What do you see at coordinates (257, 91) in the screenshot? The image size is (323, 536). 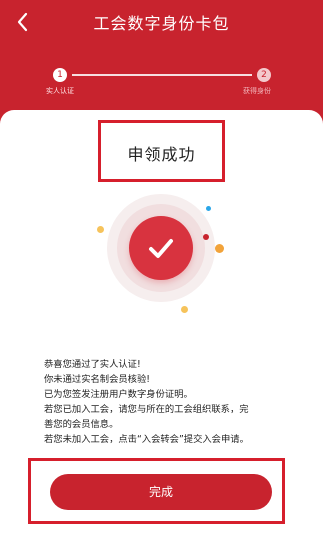 I see `step-2-label: 获得身份` at bounding box center [257, 91].